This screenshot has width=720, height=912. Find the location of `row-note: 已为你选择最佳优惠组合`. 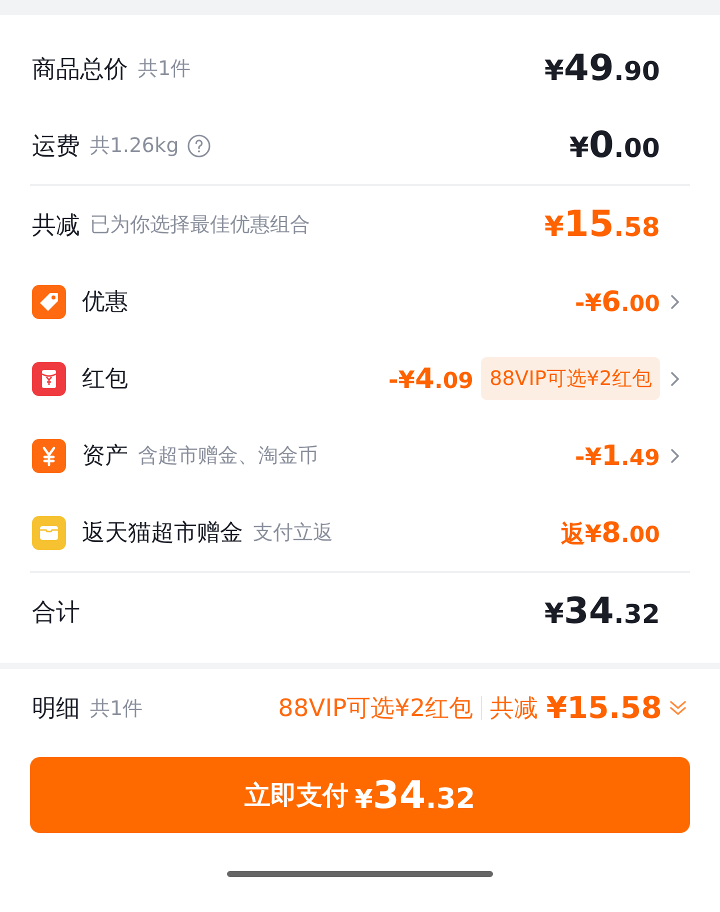

row-note: 已为你选择最佳优惠组合 is located at coordinates (200, 224).